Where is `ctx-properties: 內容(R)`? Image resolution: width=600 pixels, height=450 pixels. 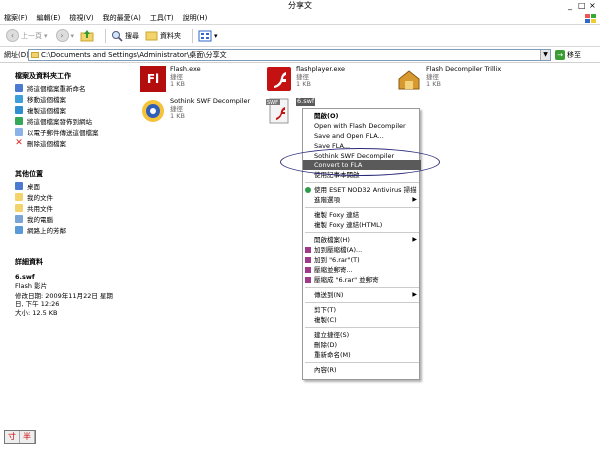 ctx-properties: 內容(R) is located at coordinates (362, 370).